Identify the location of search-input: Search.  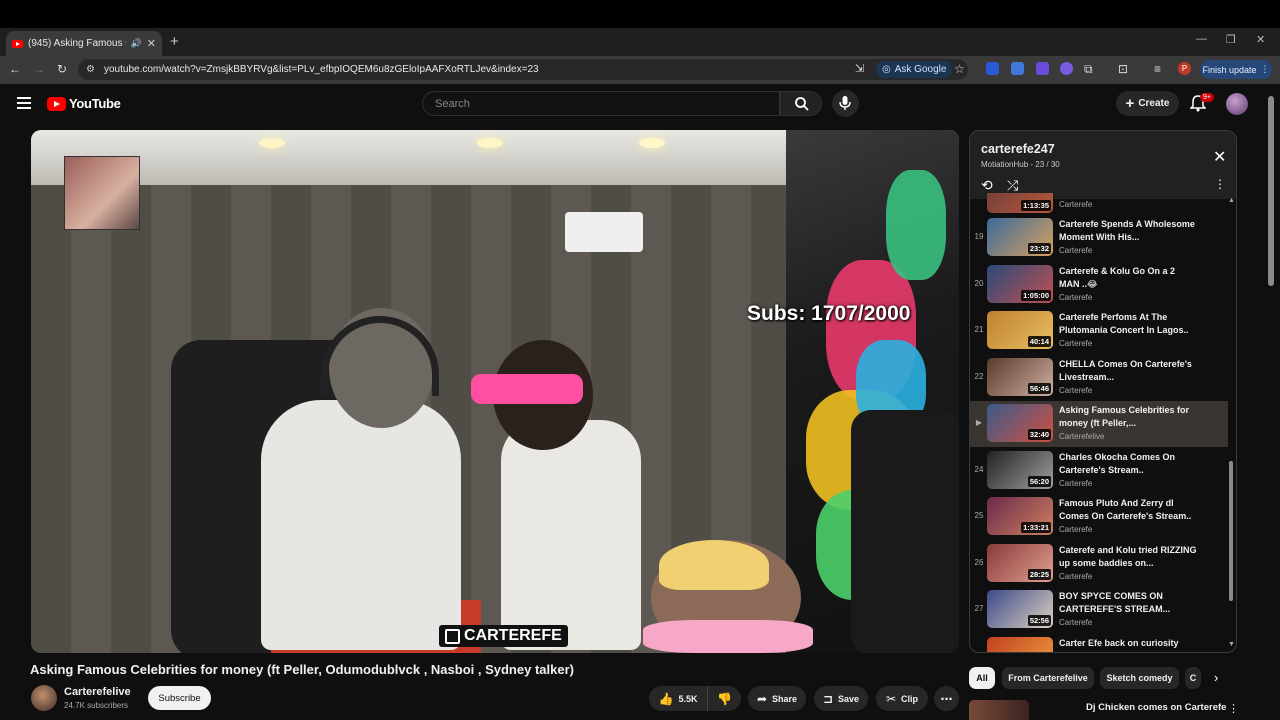
(601, 103).